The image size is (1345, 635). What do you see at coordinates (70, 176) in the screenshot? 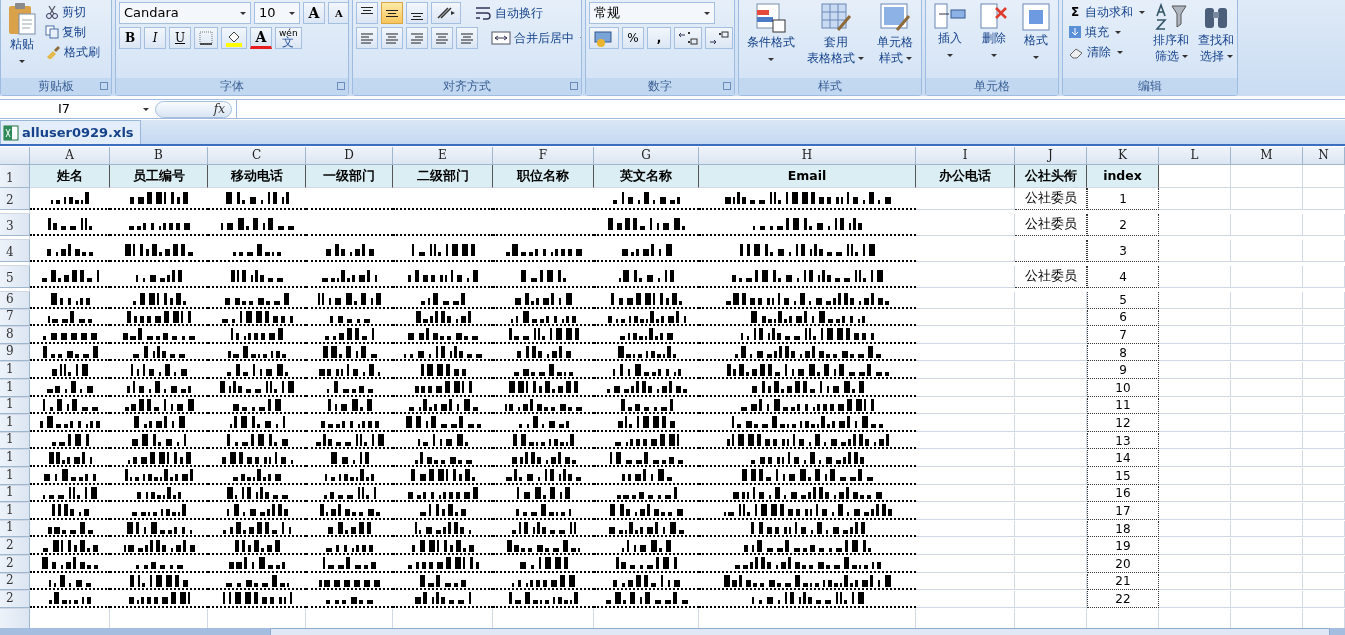
I see `column-title: 姓名` at bounding box center [70, 176].